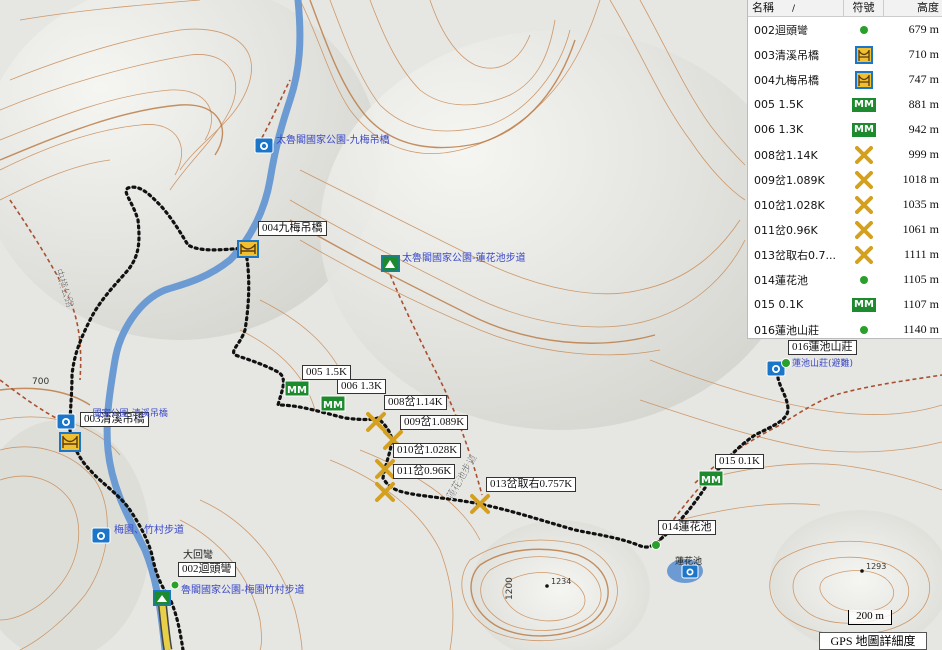  What do you see at coordinates (326, 372) in the screenshot?
I see `waypoint-label-005: 005 1.5K` at bounding box center [326, 372].